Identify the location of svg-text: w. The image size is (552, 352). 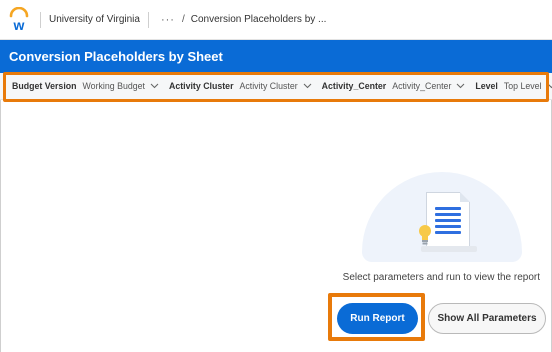
(19, 25).